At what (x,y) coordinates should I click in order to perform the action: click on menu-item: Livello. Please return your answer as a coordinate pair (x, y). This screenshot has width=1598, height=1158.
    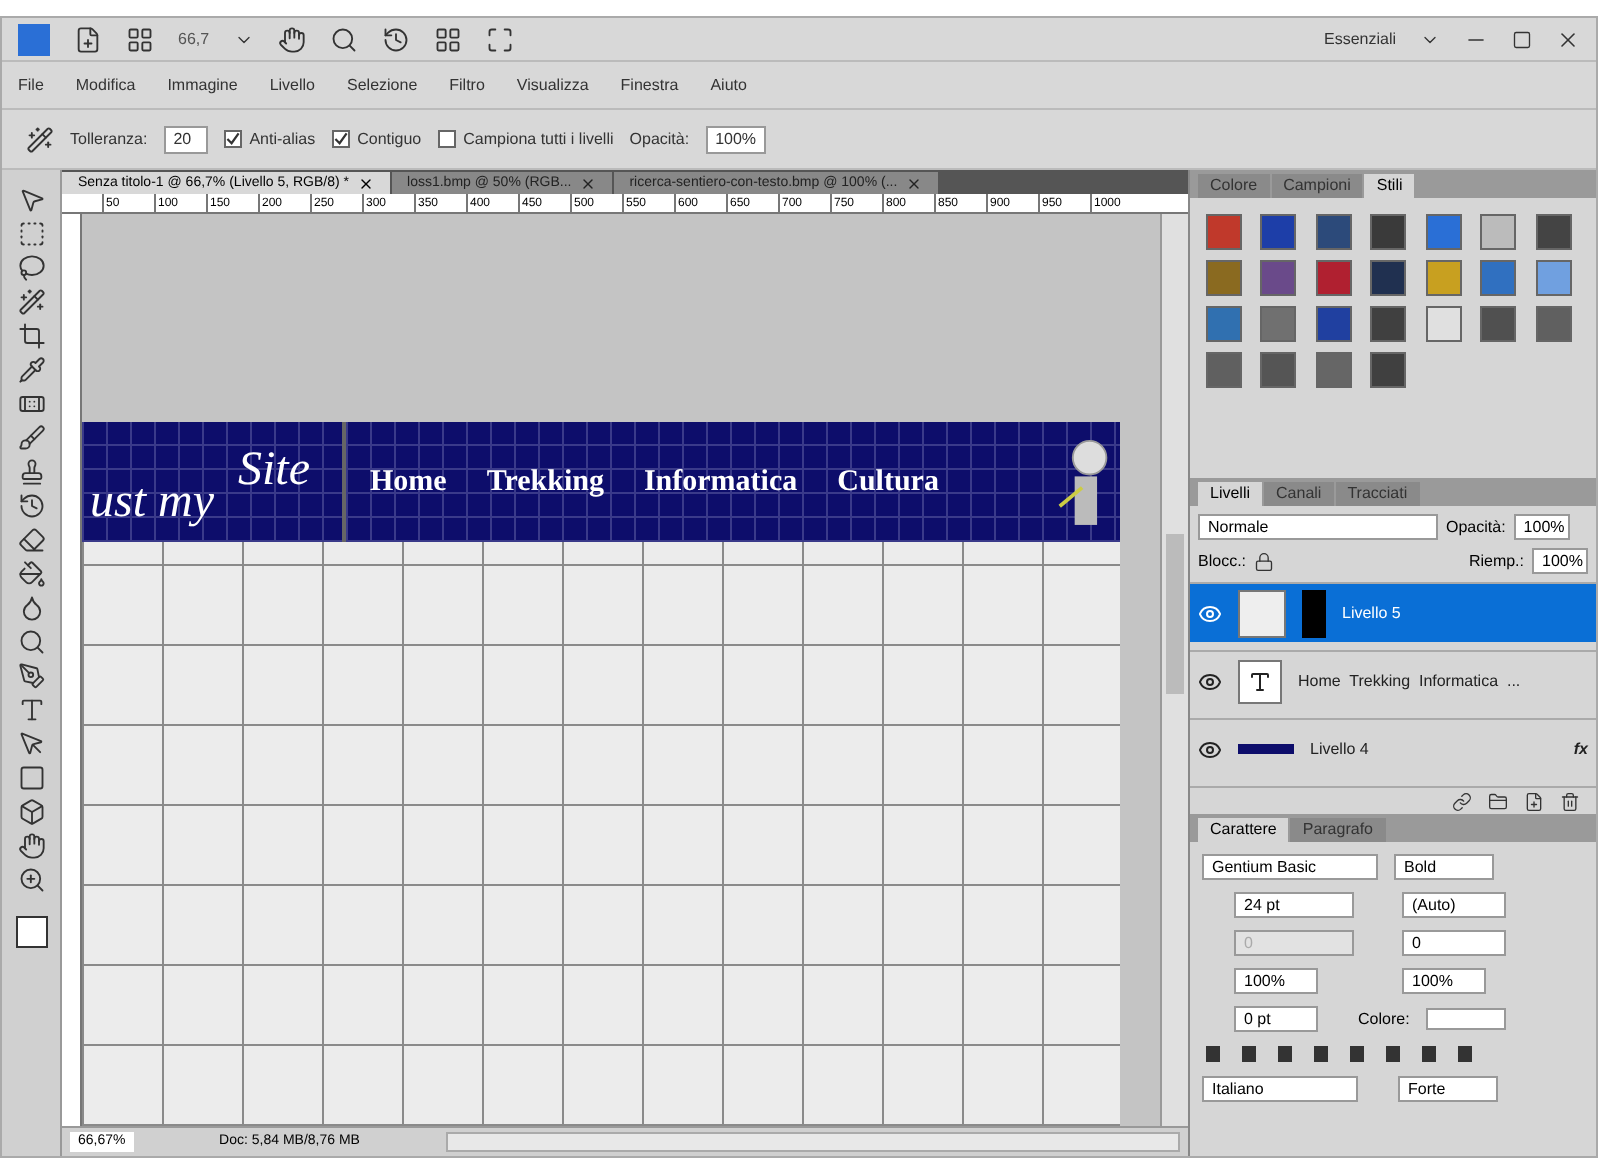
    Looking at the image, I should click on (292, 85).